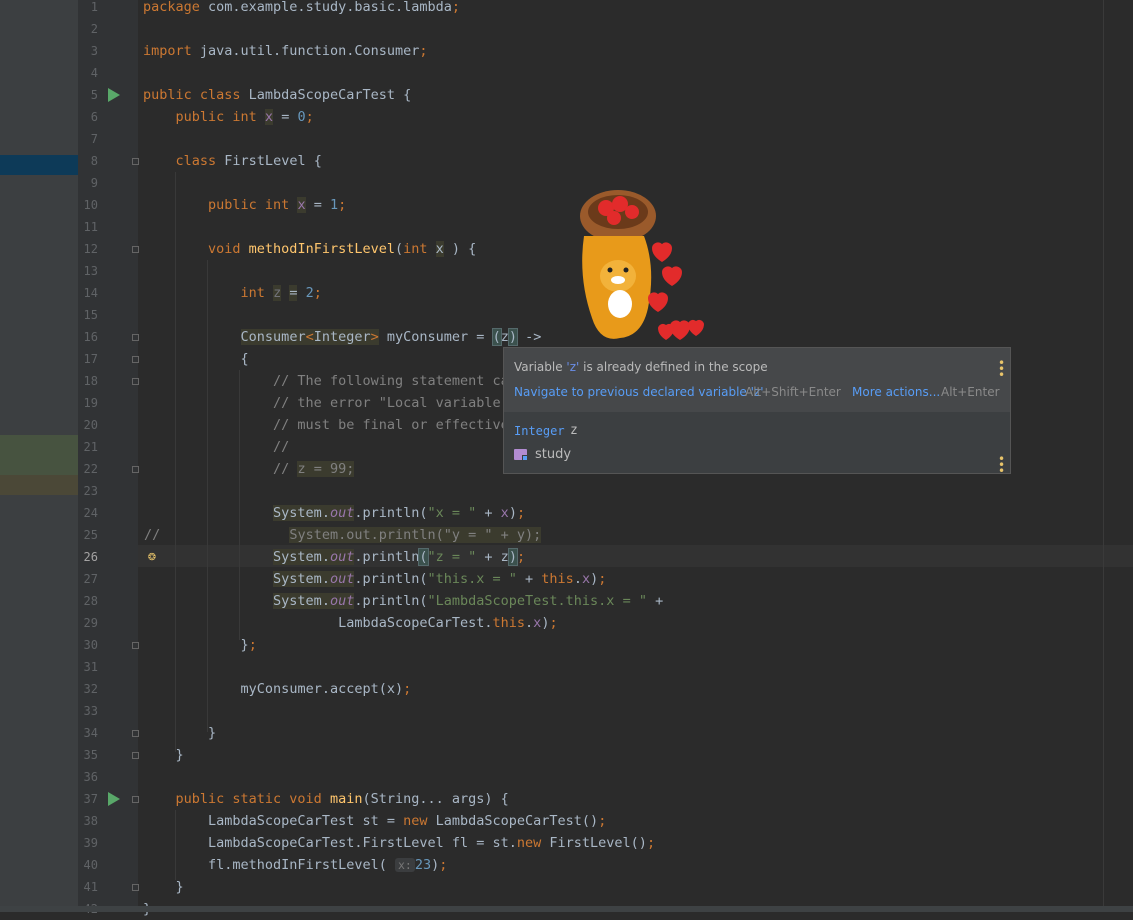  What do you see at coordinates (757, 380) in the screenshot?
I see `inspection-popup-header` at bounding box center [757, 380].